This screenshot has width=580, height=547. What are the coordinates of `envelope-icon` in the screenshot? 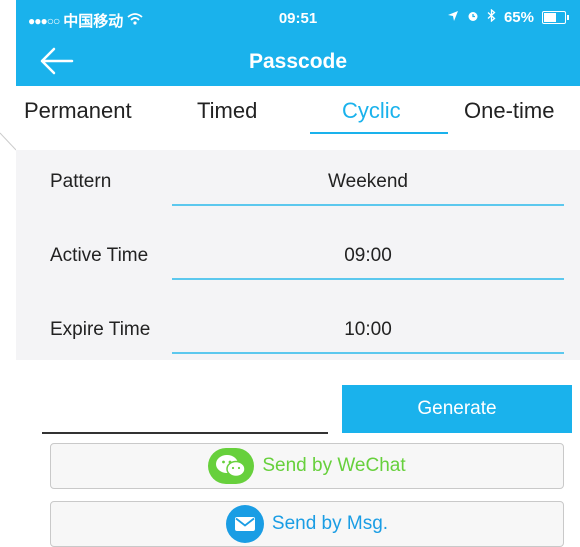 It's located at (244, 524).